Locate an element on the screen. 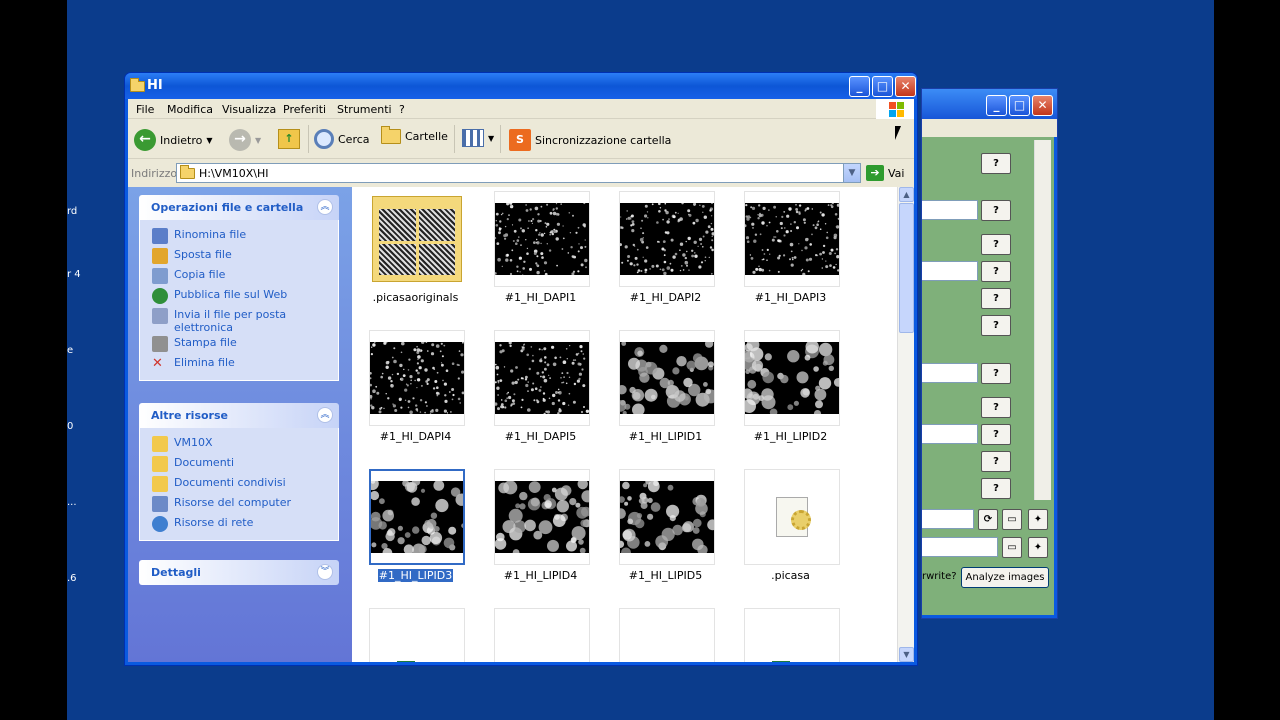 This screenshot has height=720, width=1280. desktop-text-fragment: 0 is located at coordinates (70, 426).